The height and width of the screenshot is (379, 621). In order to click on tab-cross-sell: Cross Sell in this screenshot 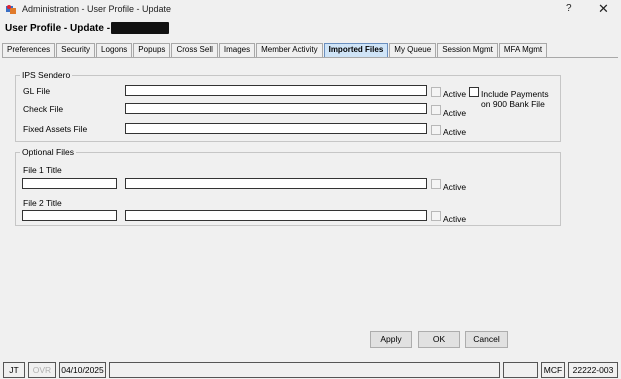, I will do `click(194, 50)`.